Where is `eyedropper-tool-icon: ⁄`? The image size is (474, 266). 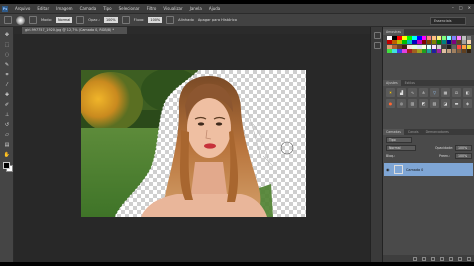
eyedropper-tool-icon: ⁄ is located at coordinates (7, 84).